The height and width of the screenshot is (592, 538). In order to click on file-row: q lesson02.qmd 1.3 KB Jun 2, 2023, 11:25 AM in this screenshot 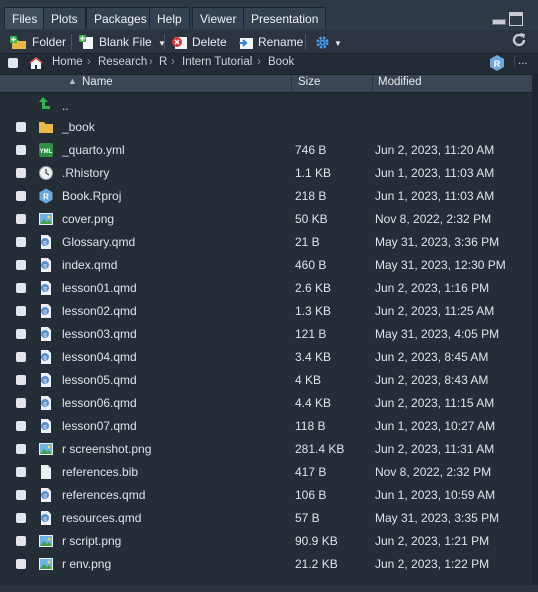, I will do `click(266, 311)`.